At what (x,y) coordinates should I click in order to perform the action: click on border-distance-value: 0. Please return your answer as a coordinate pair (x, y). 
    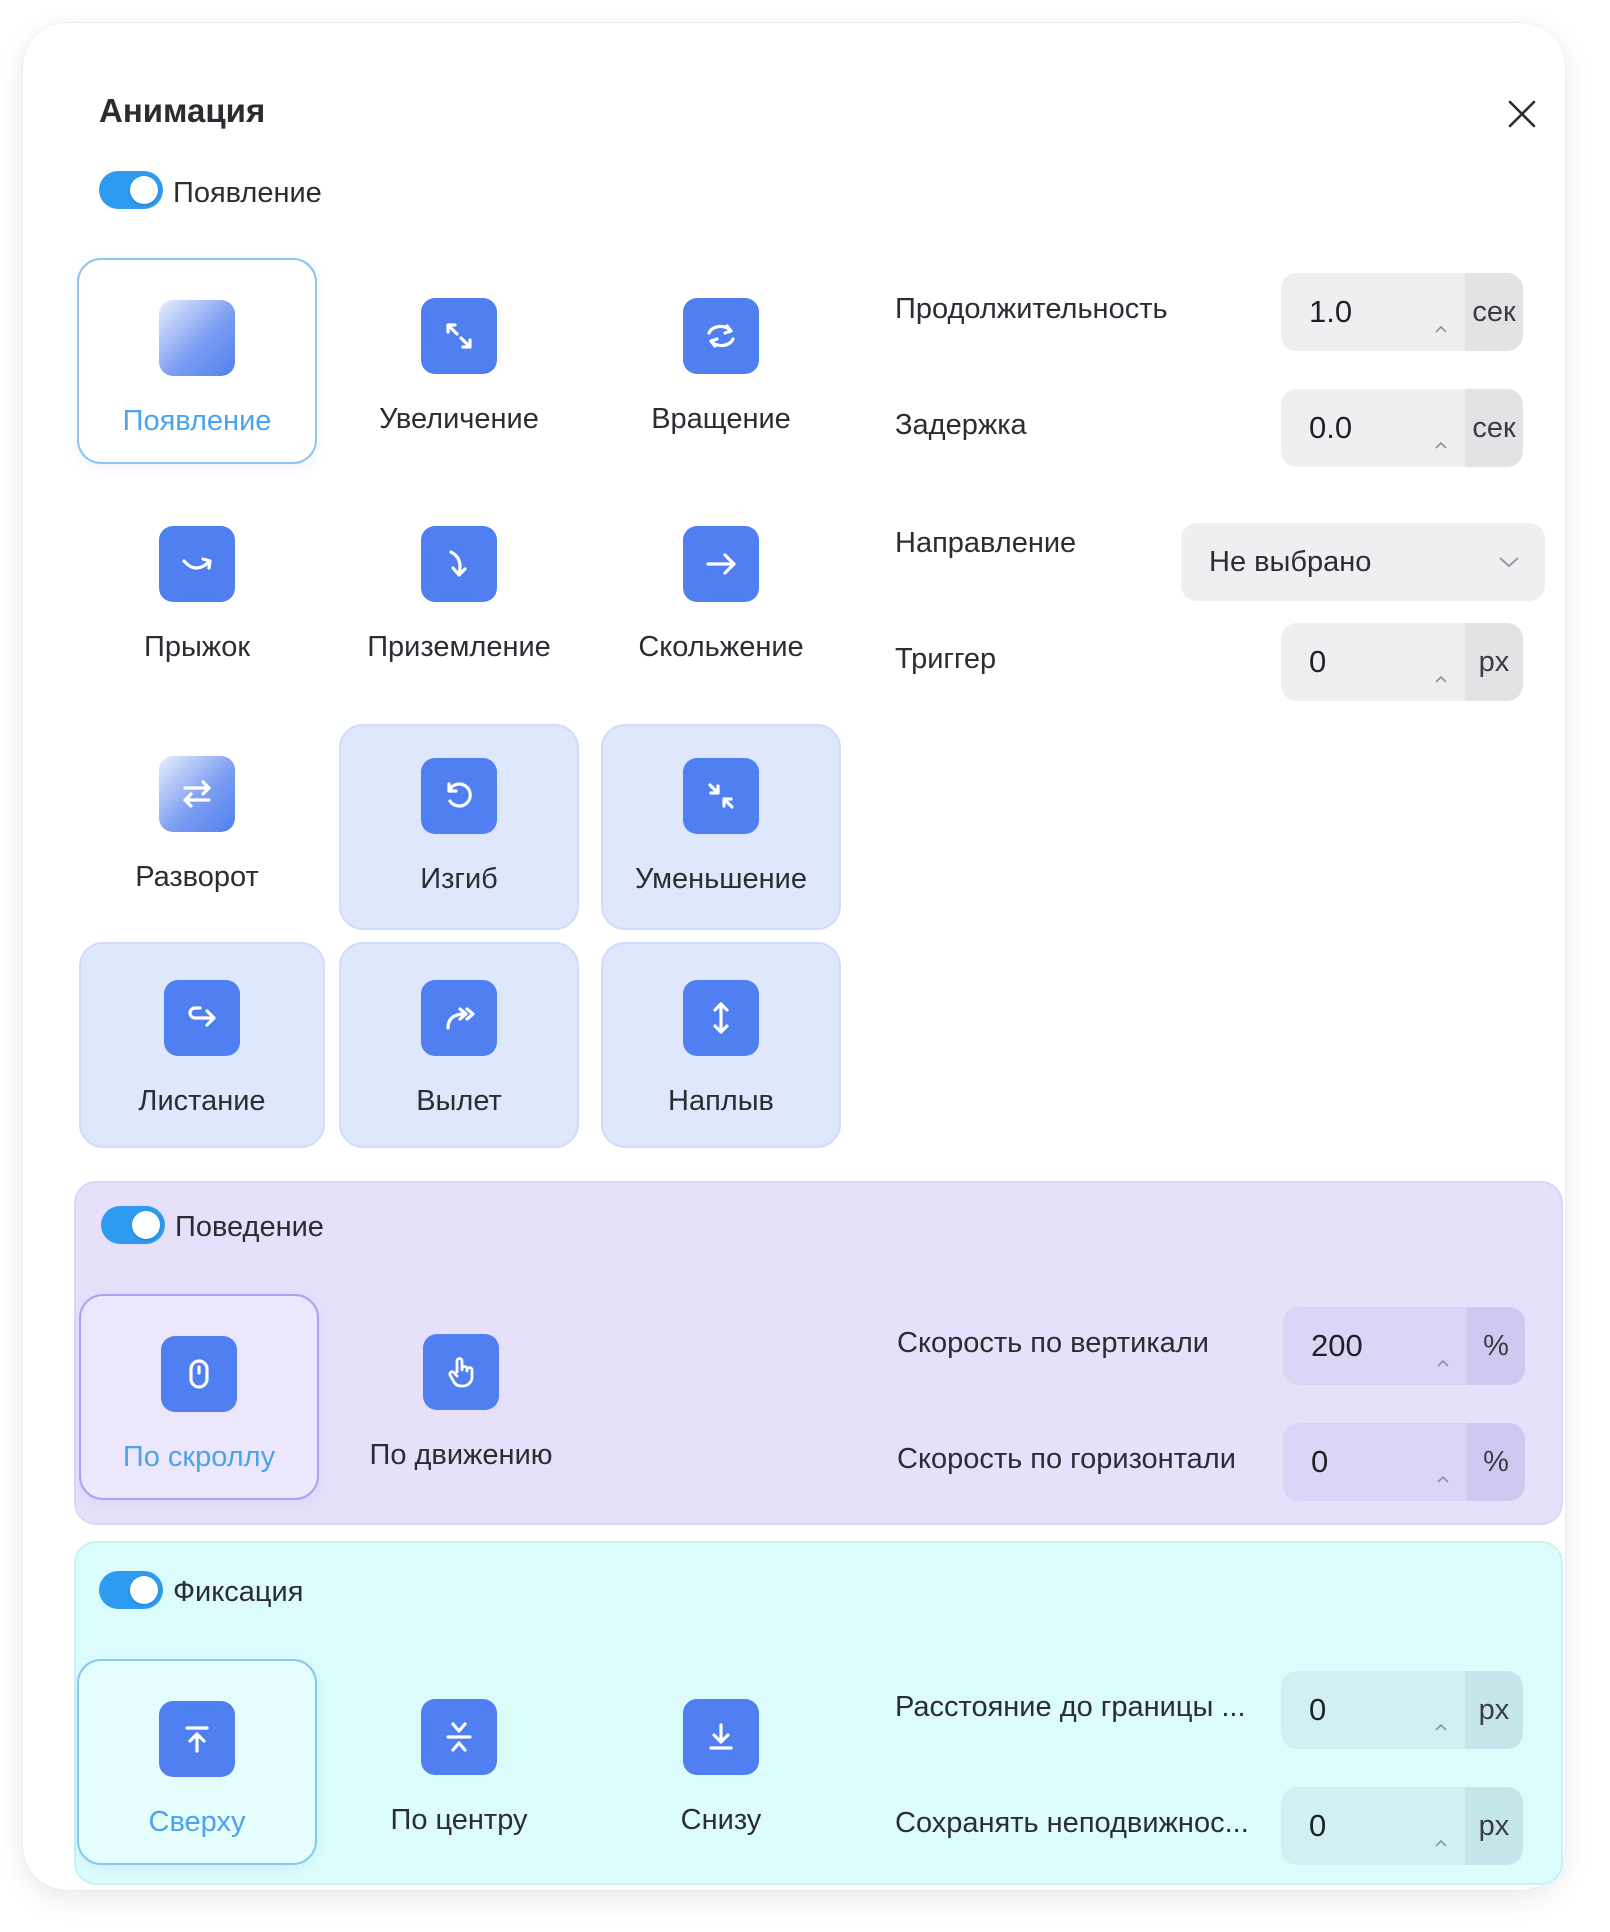
    Looking at the image, I should click on (1318, 1709).